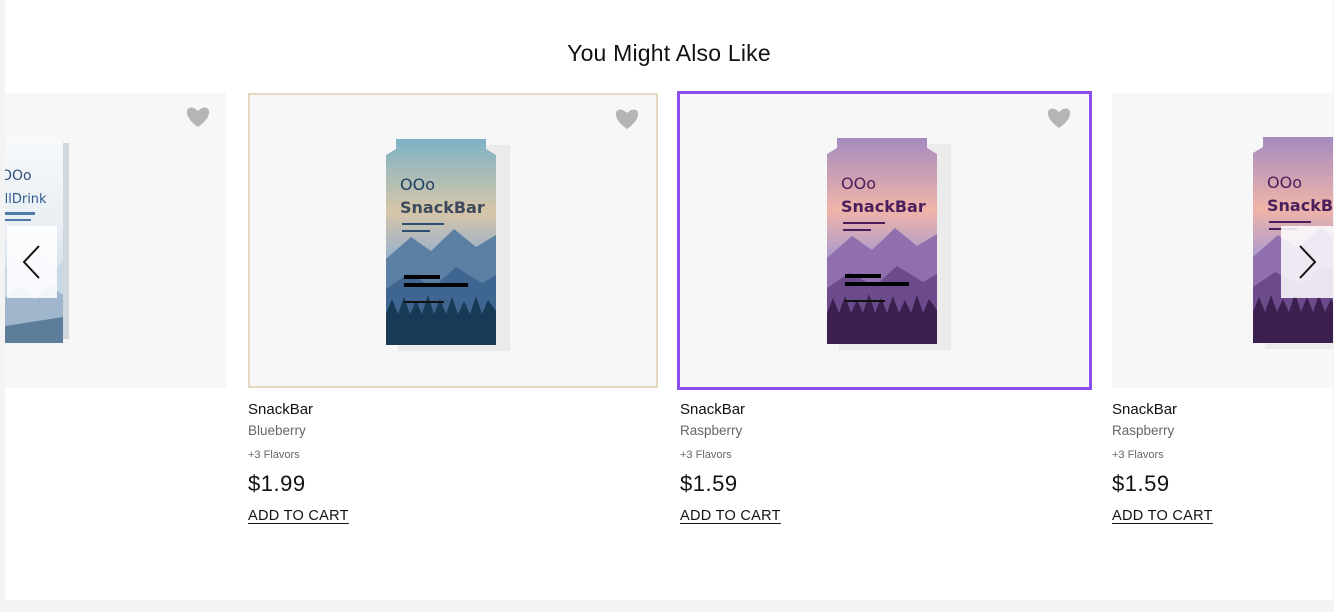 The height and width of the screenshot is (612, 1334). Describe the element at coordinates (26, 199) in the screenshot. I see `can-brand-text: illDrink` at that location.